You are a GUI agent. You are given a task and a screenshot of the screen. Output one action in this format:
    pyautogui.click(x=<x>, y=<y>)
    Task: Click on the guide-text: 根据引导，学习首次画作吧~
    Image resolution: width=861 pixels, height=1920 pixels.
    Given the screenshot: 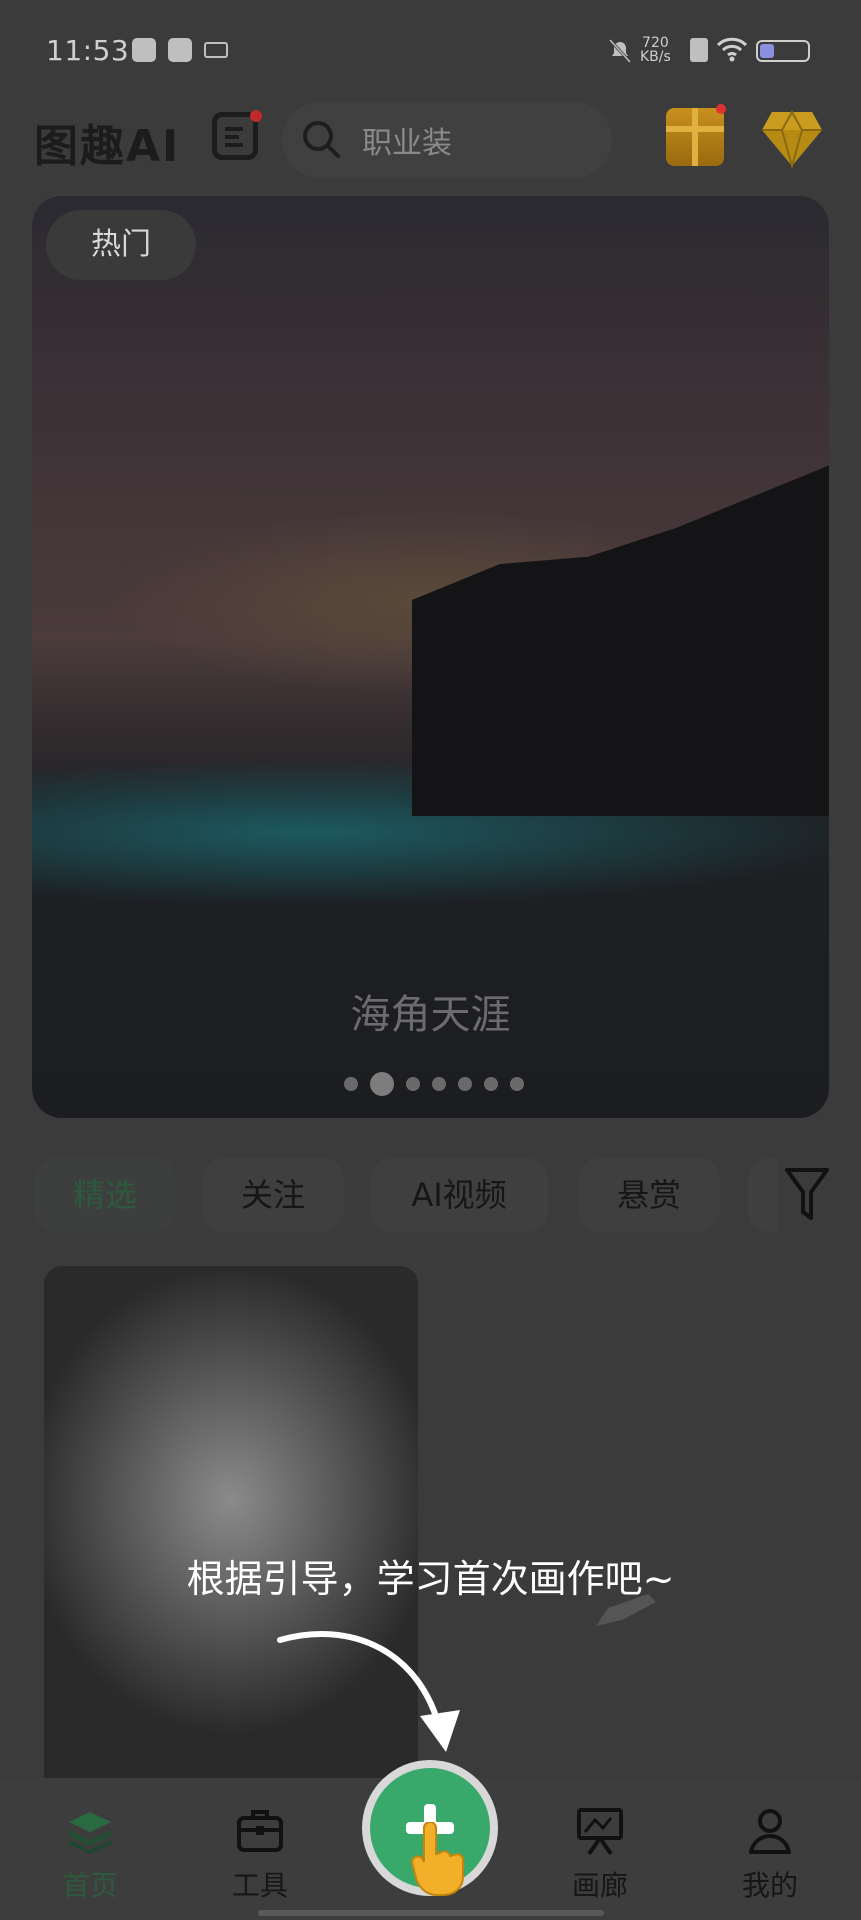 What is the action you would take?
    pyautogui.click(x=430, y=1579)
    